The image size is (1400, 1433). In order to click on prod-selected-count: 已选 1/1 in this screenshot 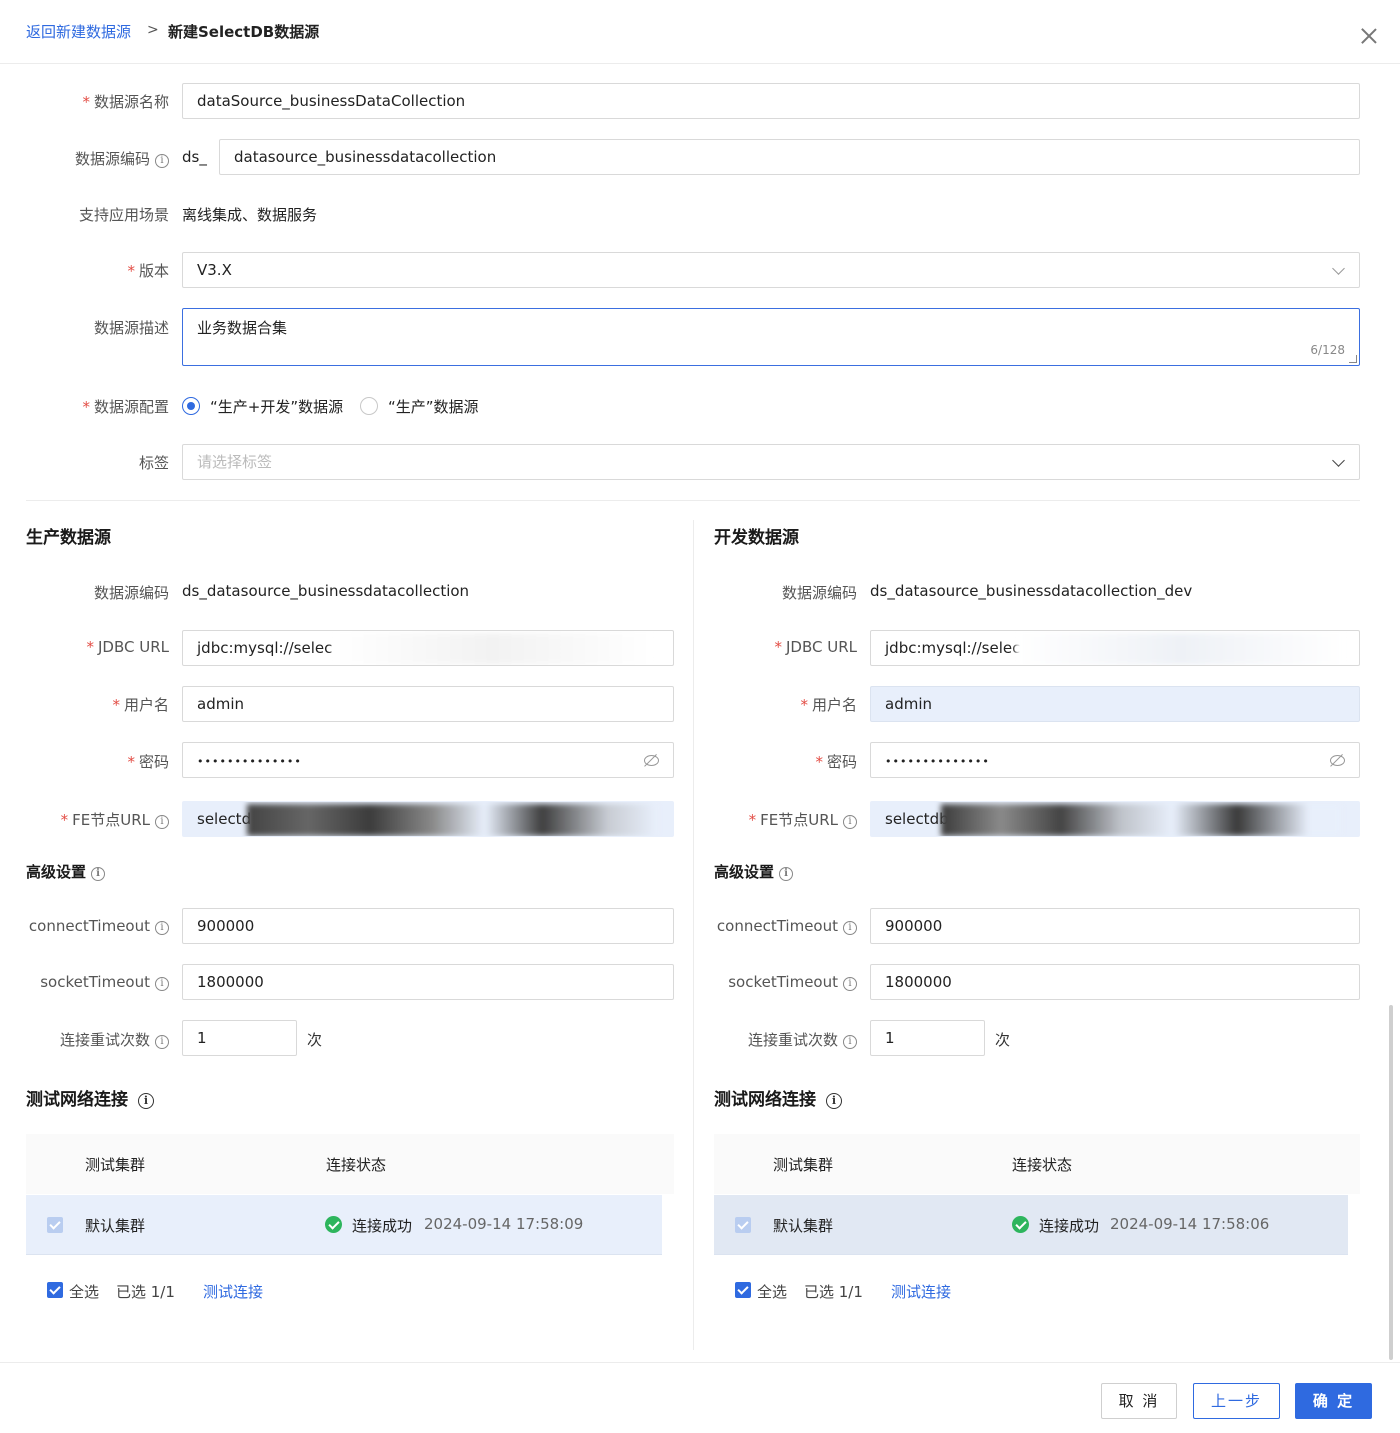, I will do `click(145, 1292)`.